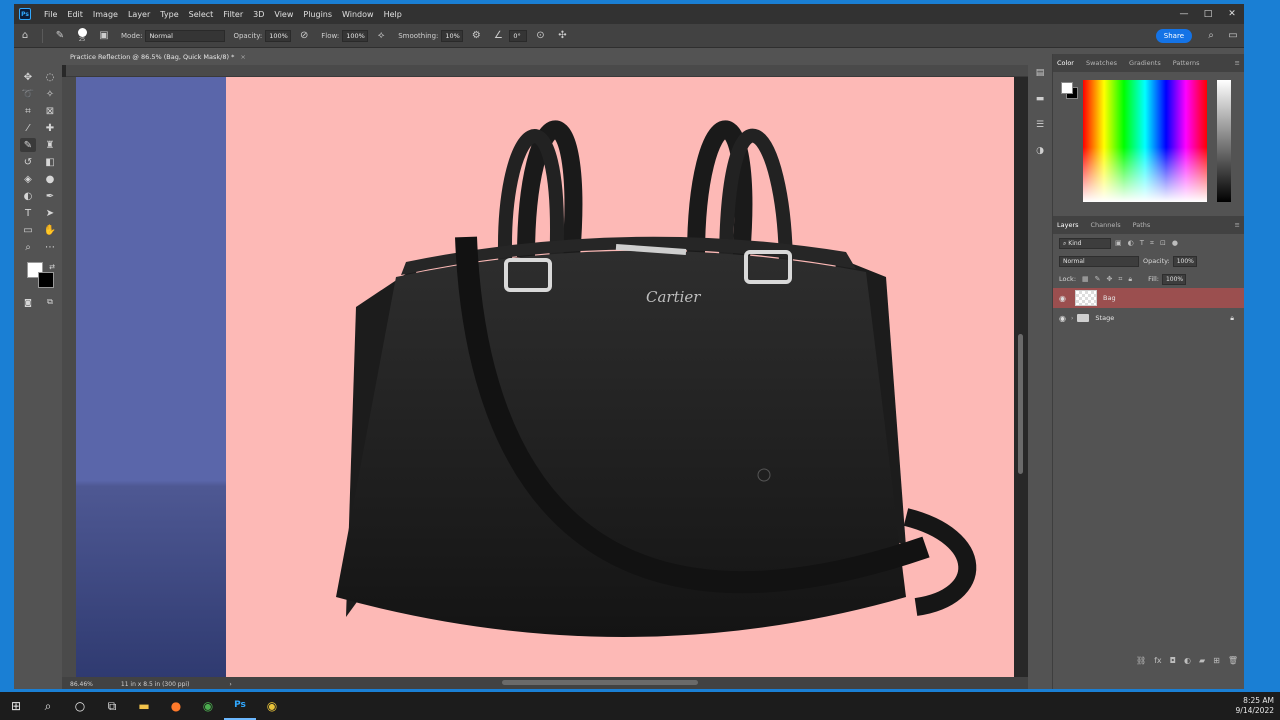 Image resolution: width=1280 pixels, height=720 pixels. What do you see at coordinates (105, 14) in the screenshot?
I see `menu-image: Image` at bounding box center [105, 14].